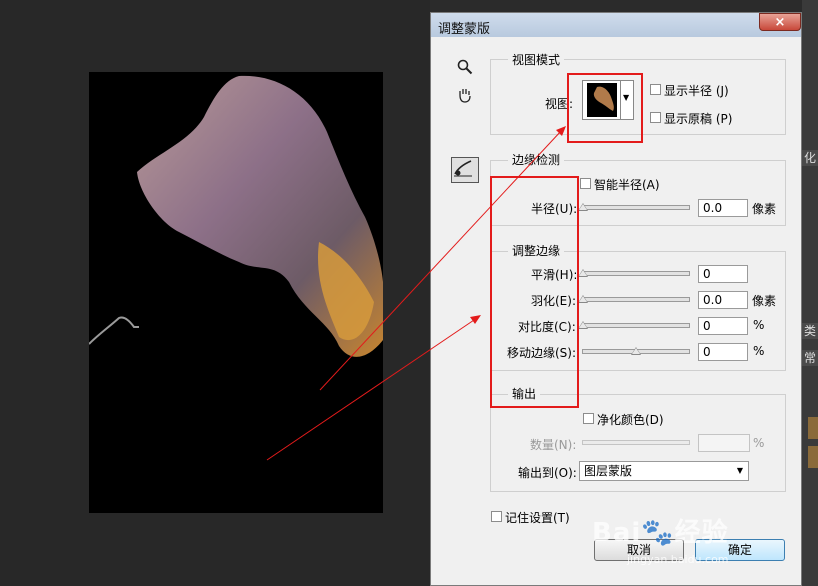 This screenshot has width=818, height=586. Describe the element at coordinates (701, 533) in the screenshot. I see `watermark-brand2: 经验` at that location.